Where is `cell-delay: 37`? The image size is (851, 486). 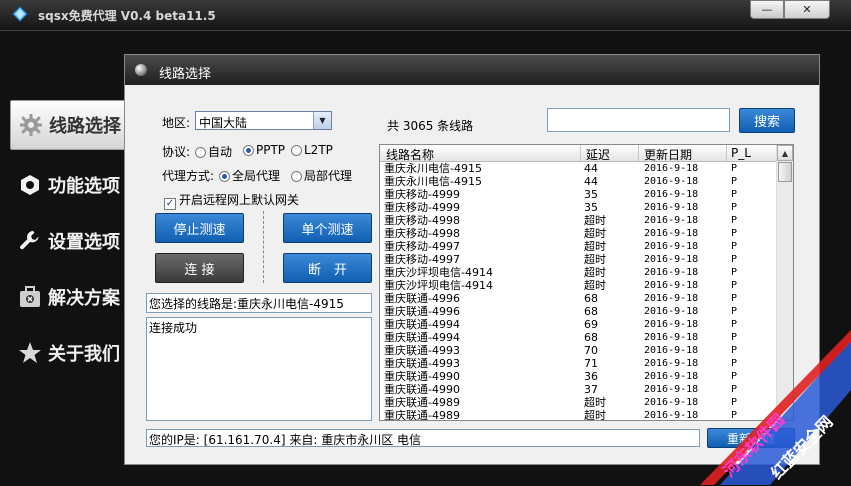 cell-delay: 37 is located at coordinates (591, 389).